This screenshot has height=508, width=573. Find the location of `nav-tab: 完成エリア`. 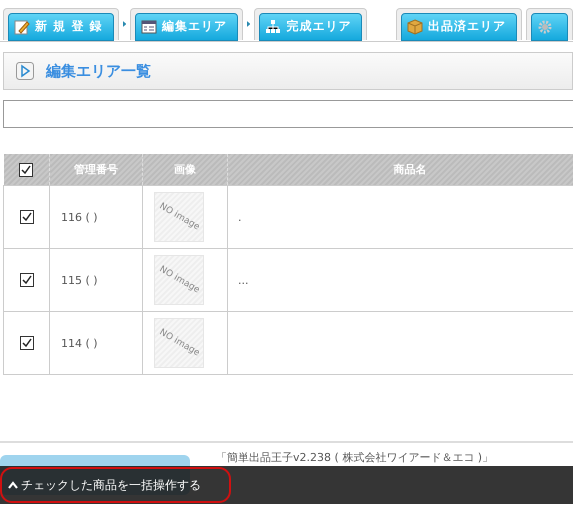

nav-tab: 完成エリア is located at coordinates (310, 26).